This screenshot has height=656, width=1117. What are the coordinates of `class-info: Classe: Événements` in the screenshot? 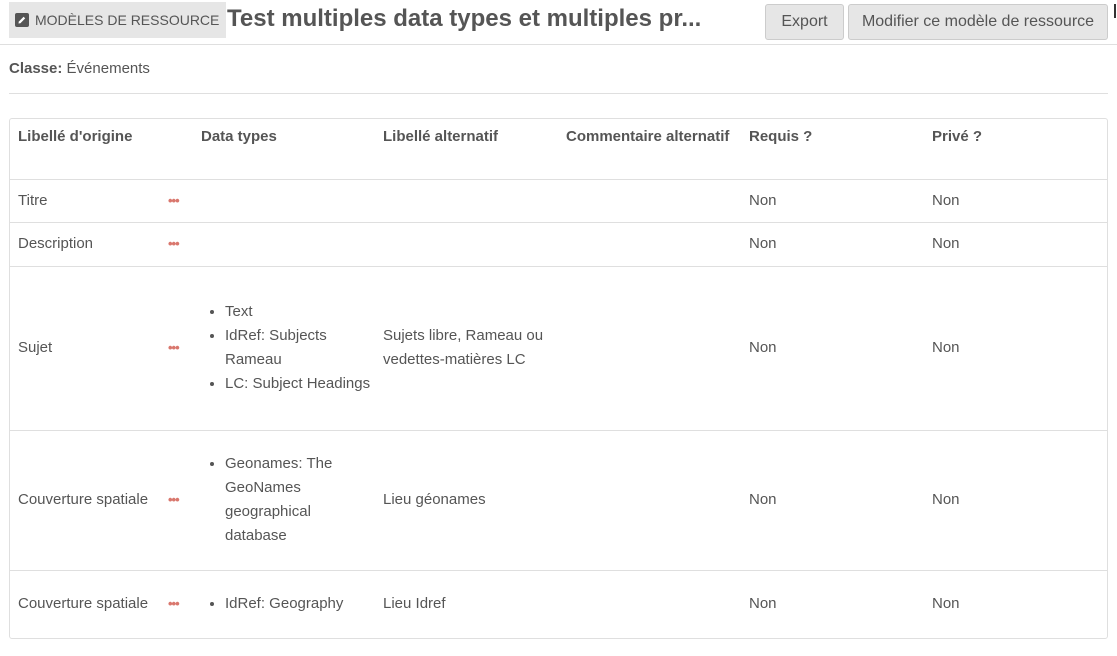 It's located at (79, 68).